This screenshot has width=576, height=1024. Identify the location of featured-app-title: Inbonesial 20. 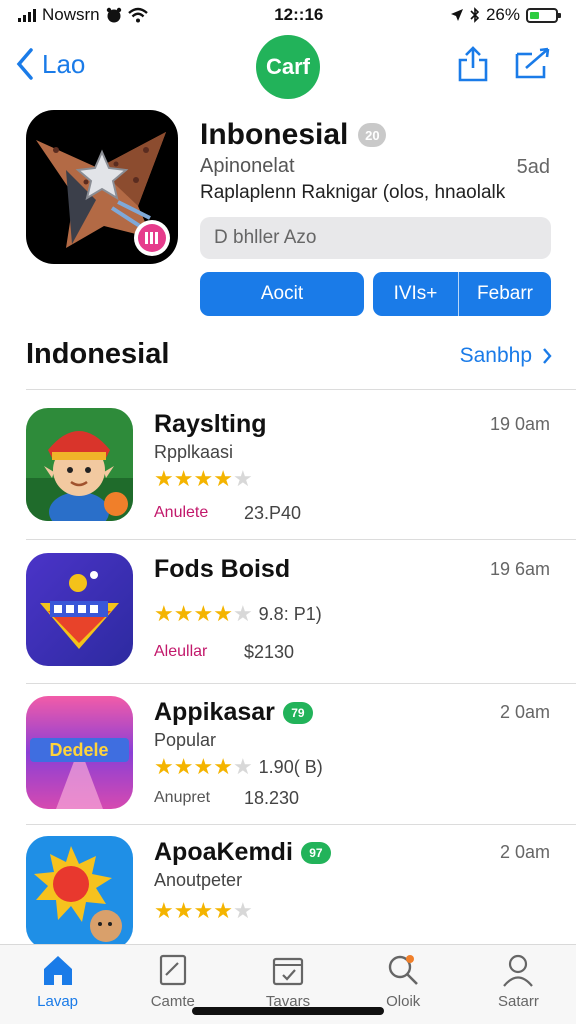
(293, 135).